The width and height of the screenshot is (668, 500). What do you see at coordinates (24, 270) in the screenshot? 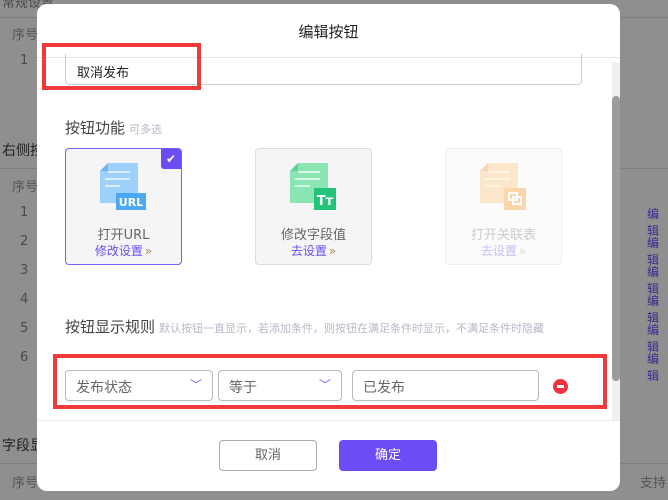
I see `row-index: 3` at bounding box center [24, 270].